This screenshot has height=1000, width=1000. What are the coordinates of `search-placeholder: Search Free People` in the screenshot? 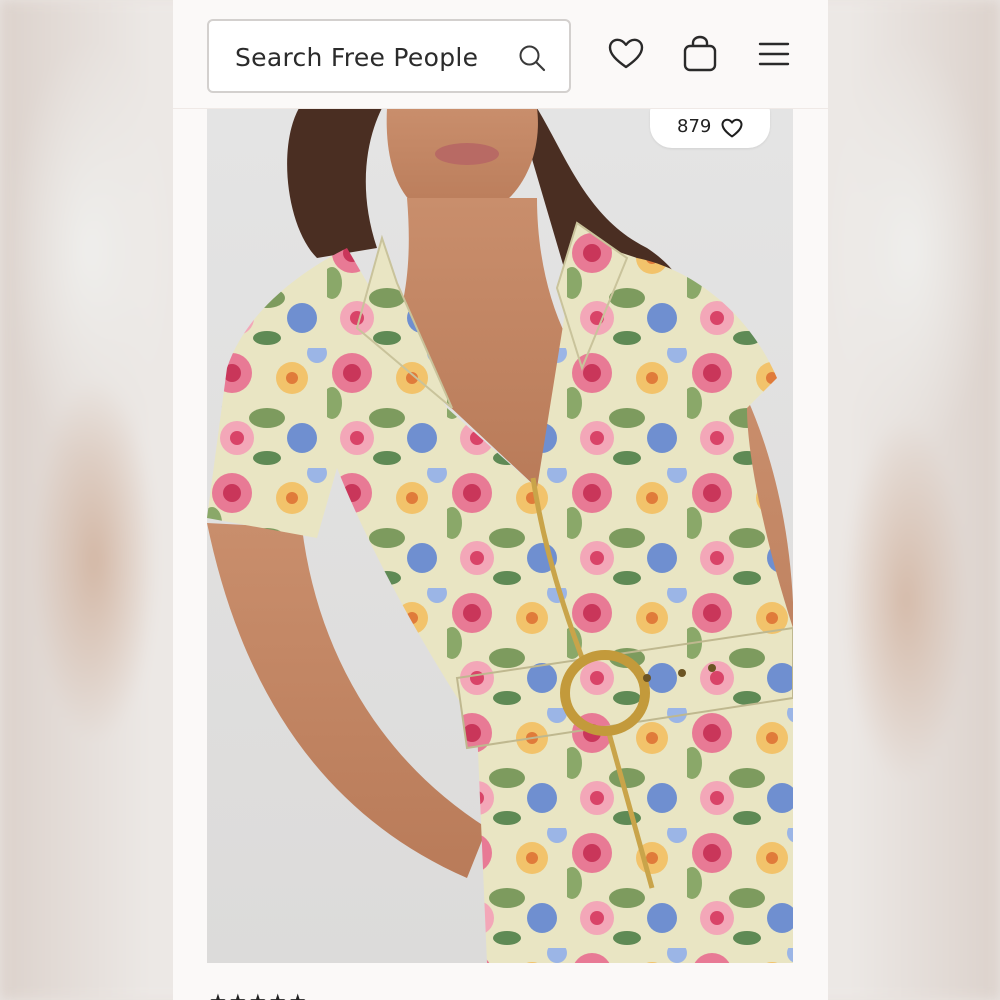 It's located at (357, 57).